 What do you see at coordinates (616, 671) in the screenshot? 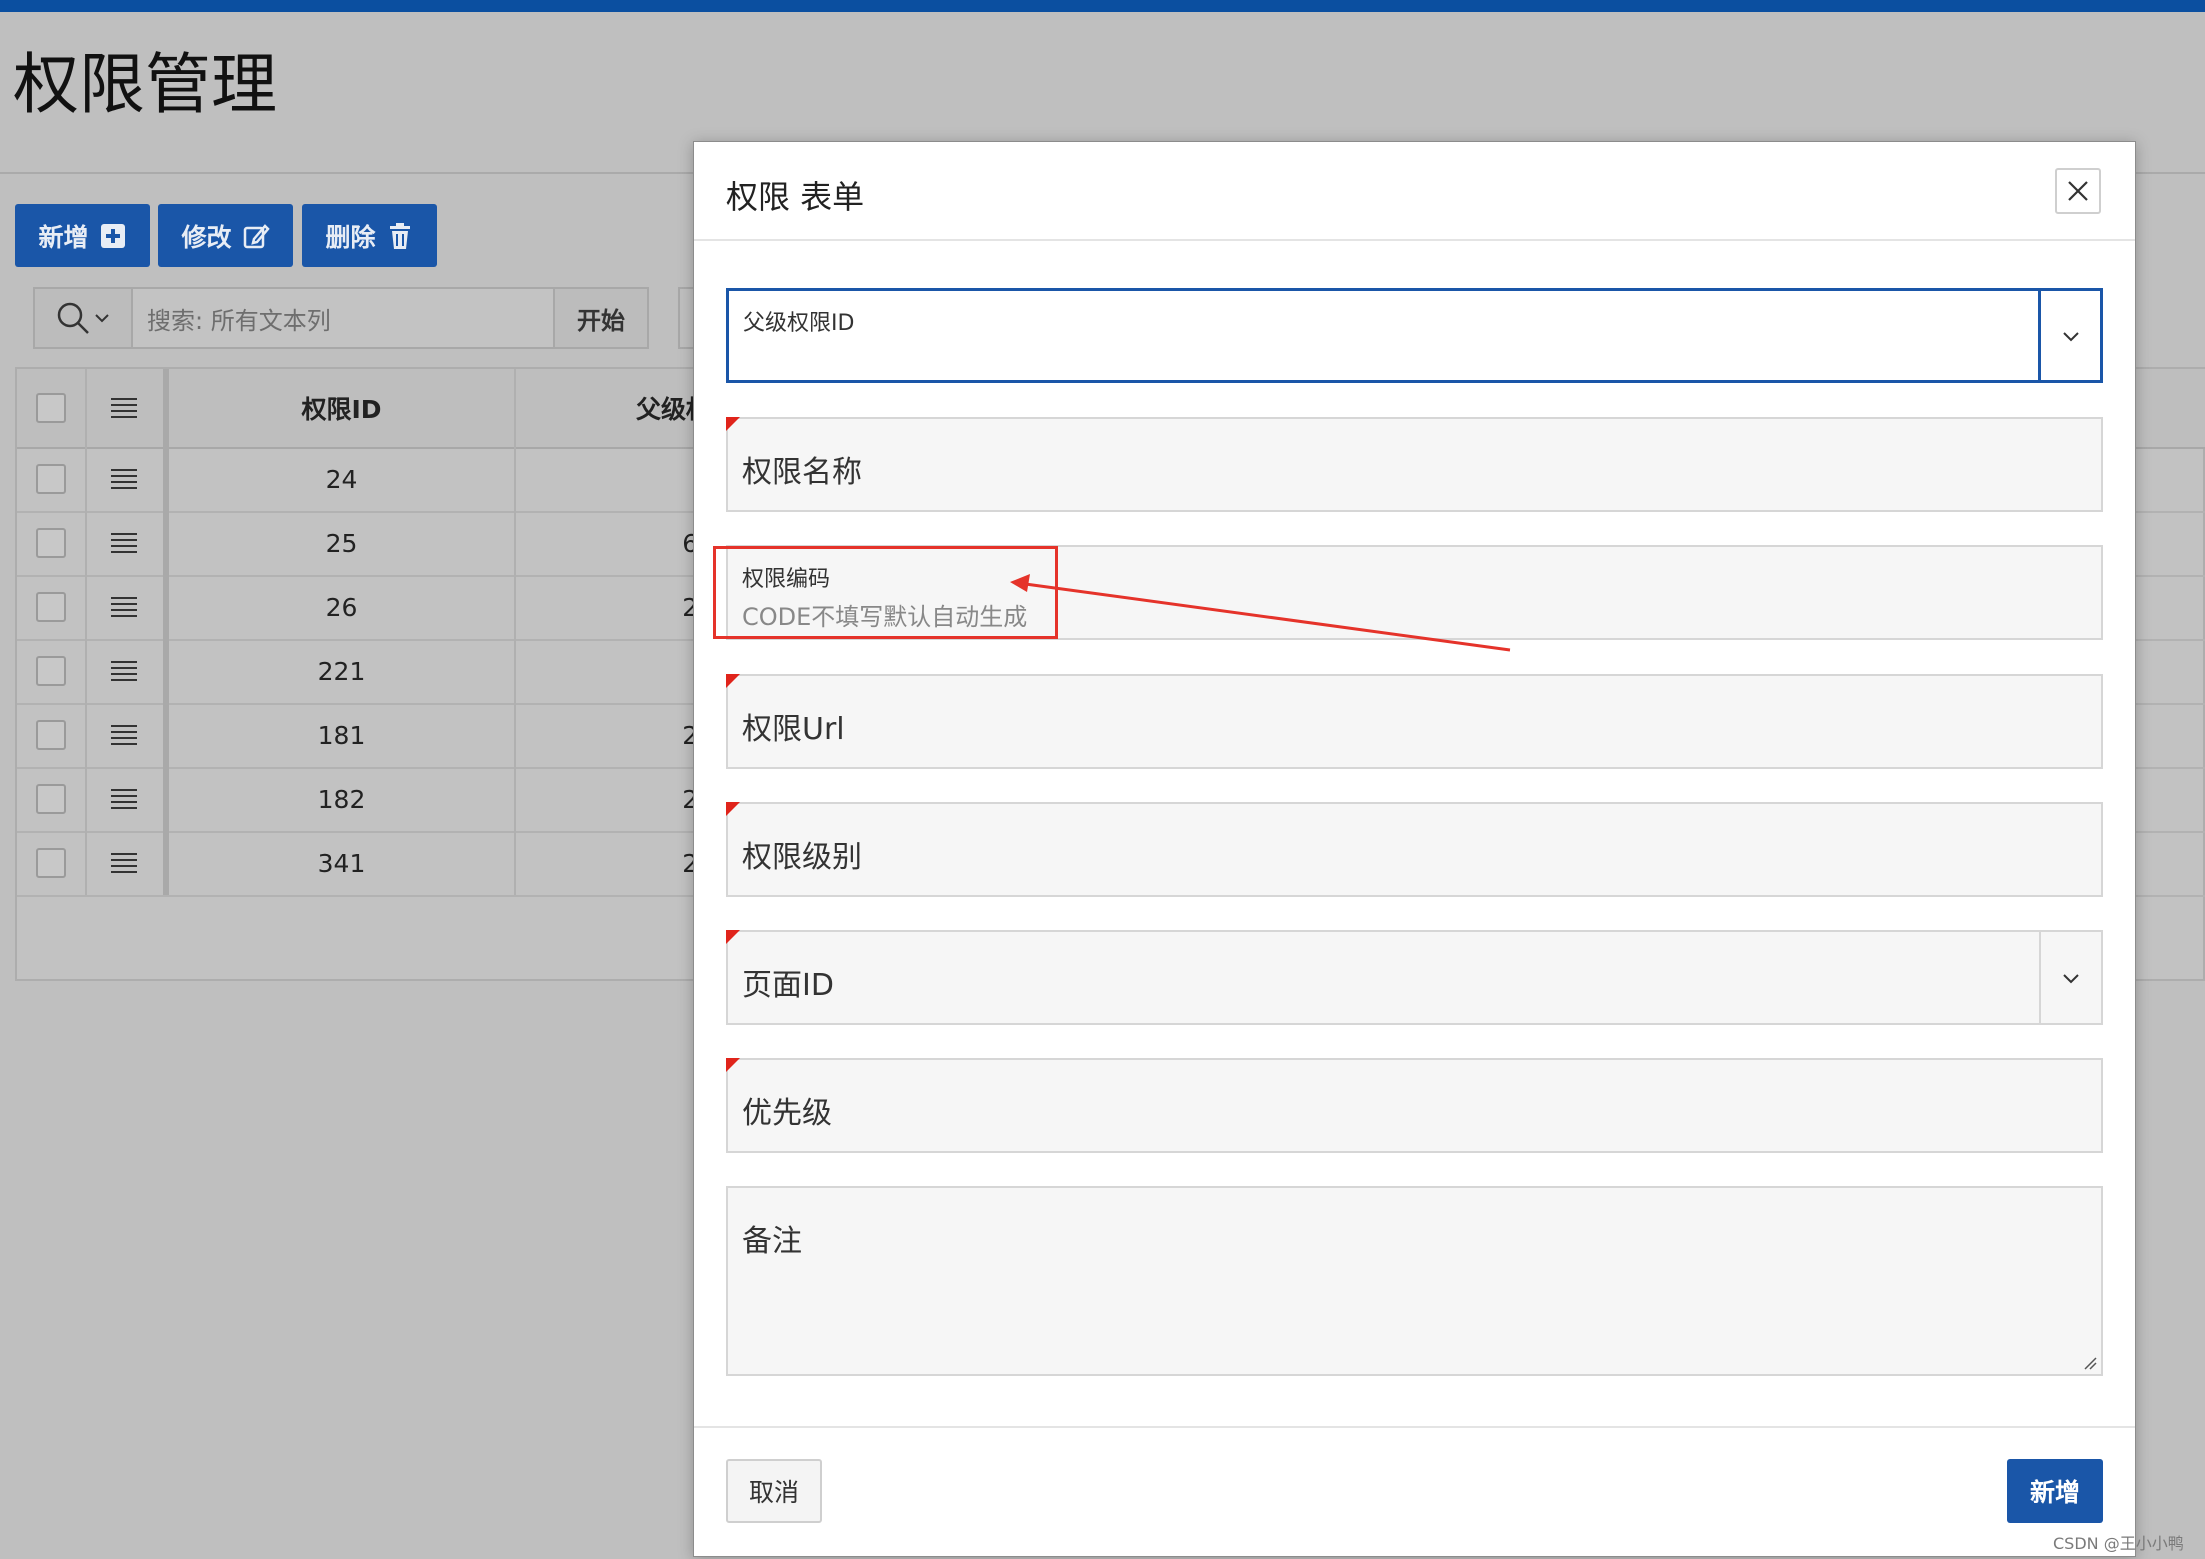
I see `cell-parent-id` at bounding box center [616, 671].